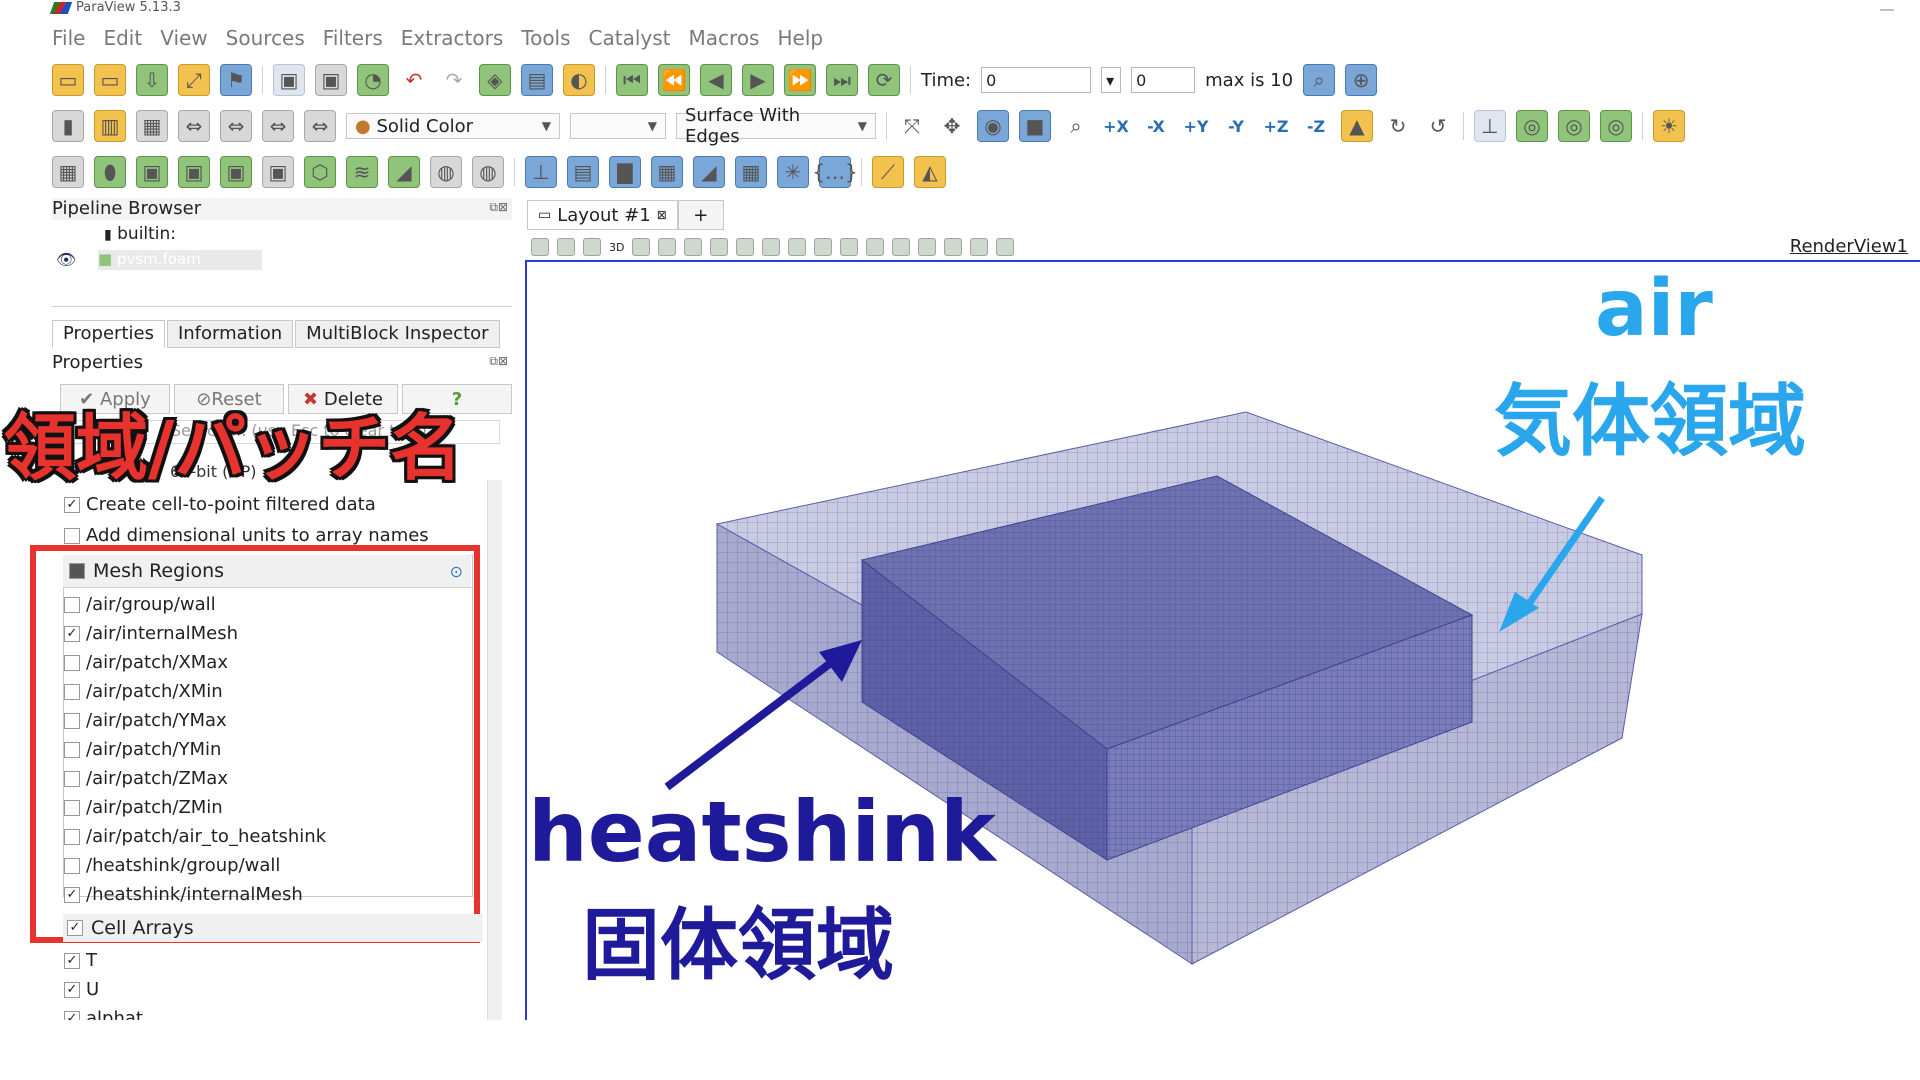 The width and height of the screenshot is (1920, 1080). Describe the element at coordinates (771, 247) in the screenshot. I see `select-cells-polygon-icon` at that location.